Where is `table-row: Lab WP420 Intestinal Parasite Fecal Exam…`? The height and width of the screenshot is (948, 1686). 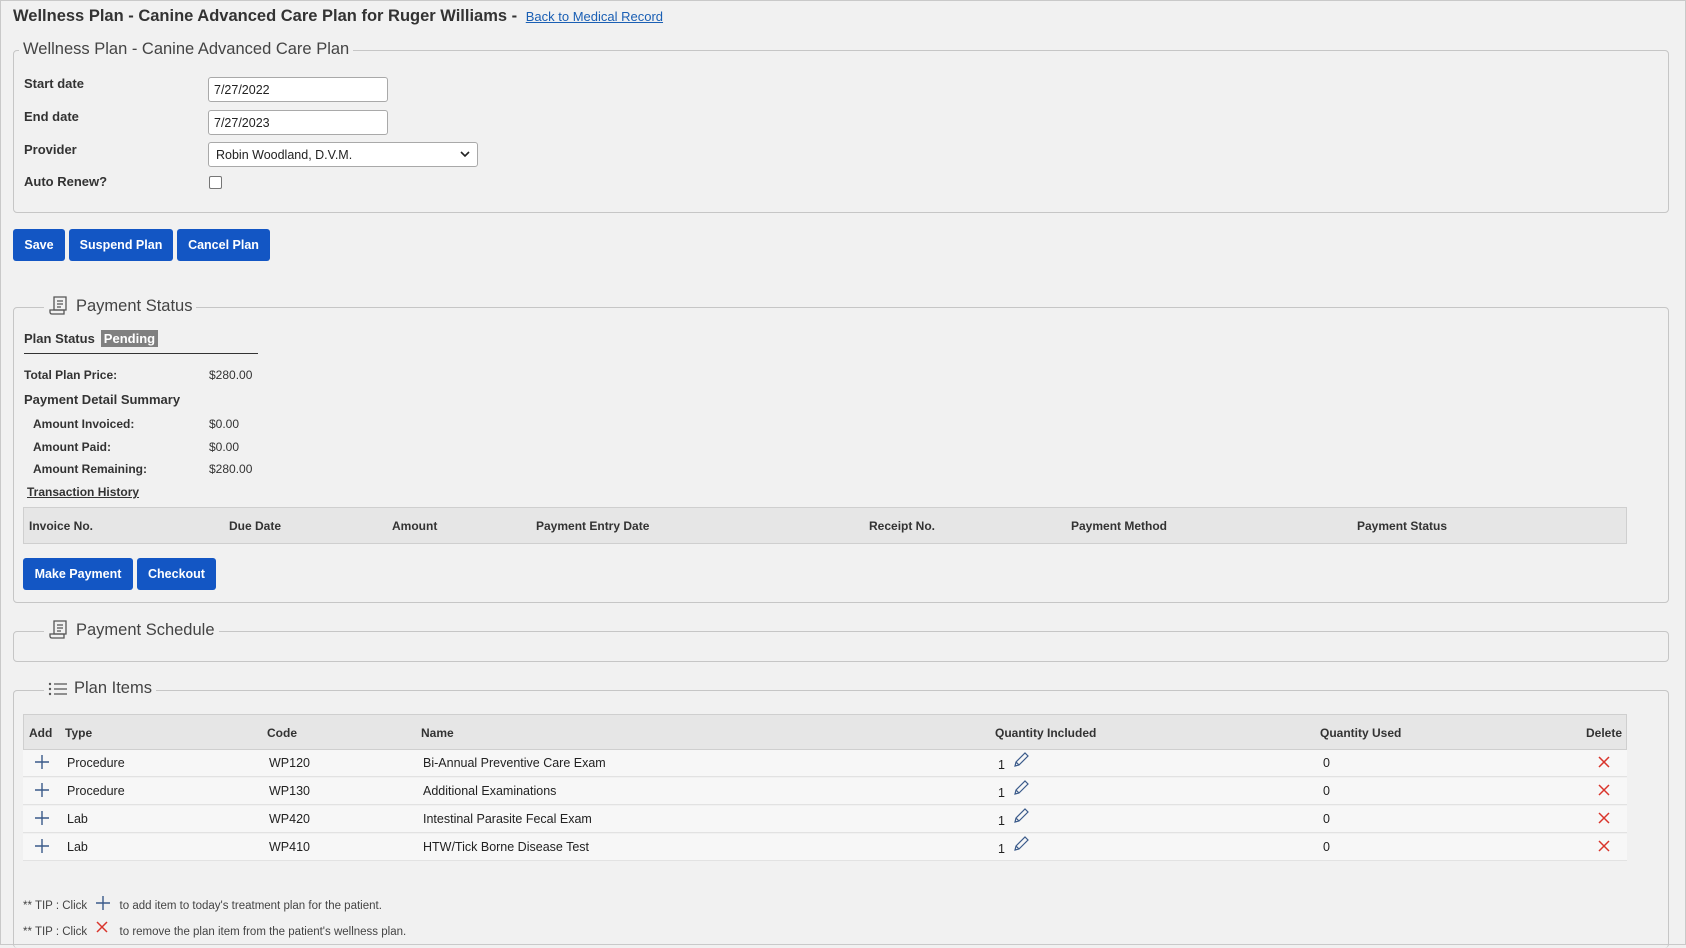
table-row: Lab WP420 Intestinal Parasite Fecal Exam… is located at coordinates (825, 819).